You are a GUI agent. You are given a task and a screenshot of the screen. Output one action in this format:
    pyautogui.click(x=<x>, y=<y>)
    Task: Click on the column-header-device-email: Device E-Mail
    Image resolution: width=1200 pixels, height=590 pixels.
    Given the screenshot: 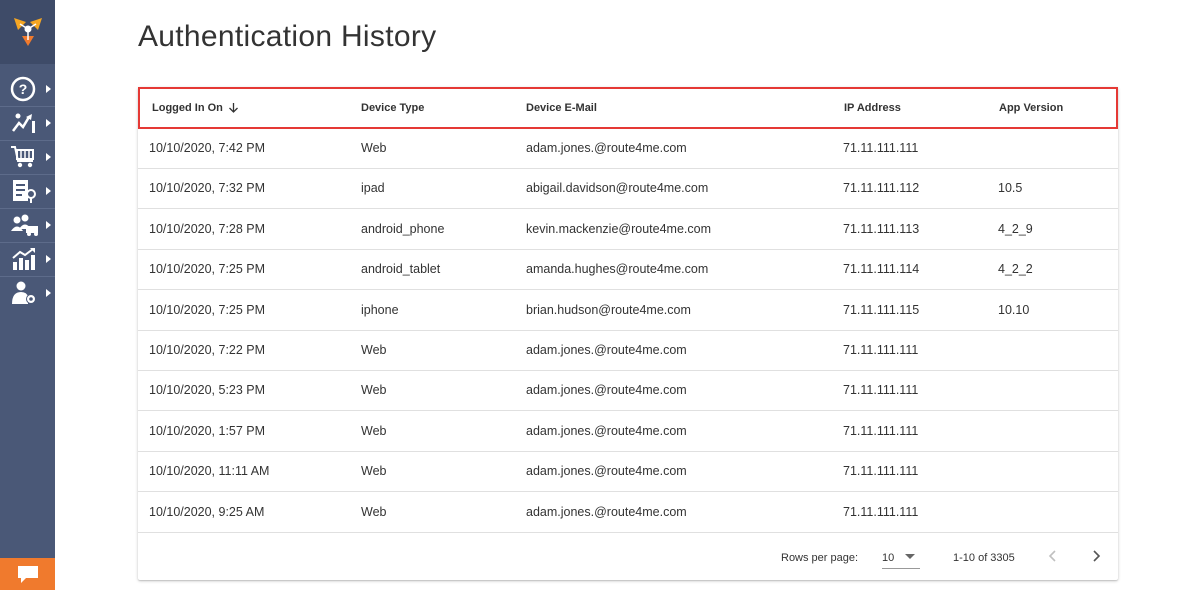 What is the action you would take?
    pyautogui.click(x=561, y=108)
    